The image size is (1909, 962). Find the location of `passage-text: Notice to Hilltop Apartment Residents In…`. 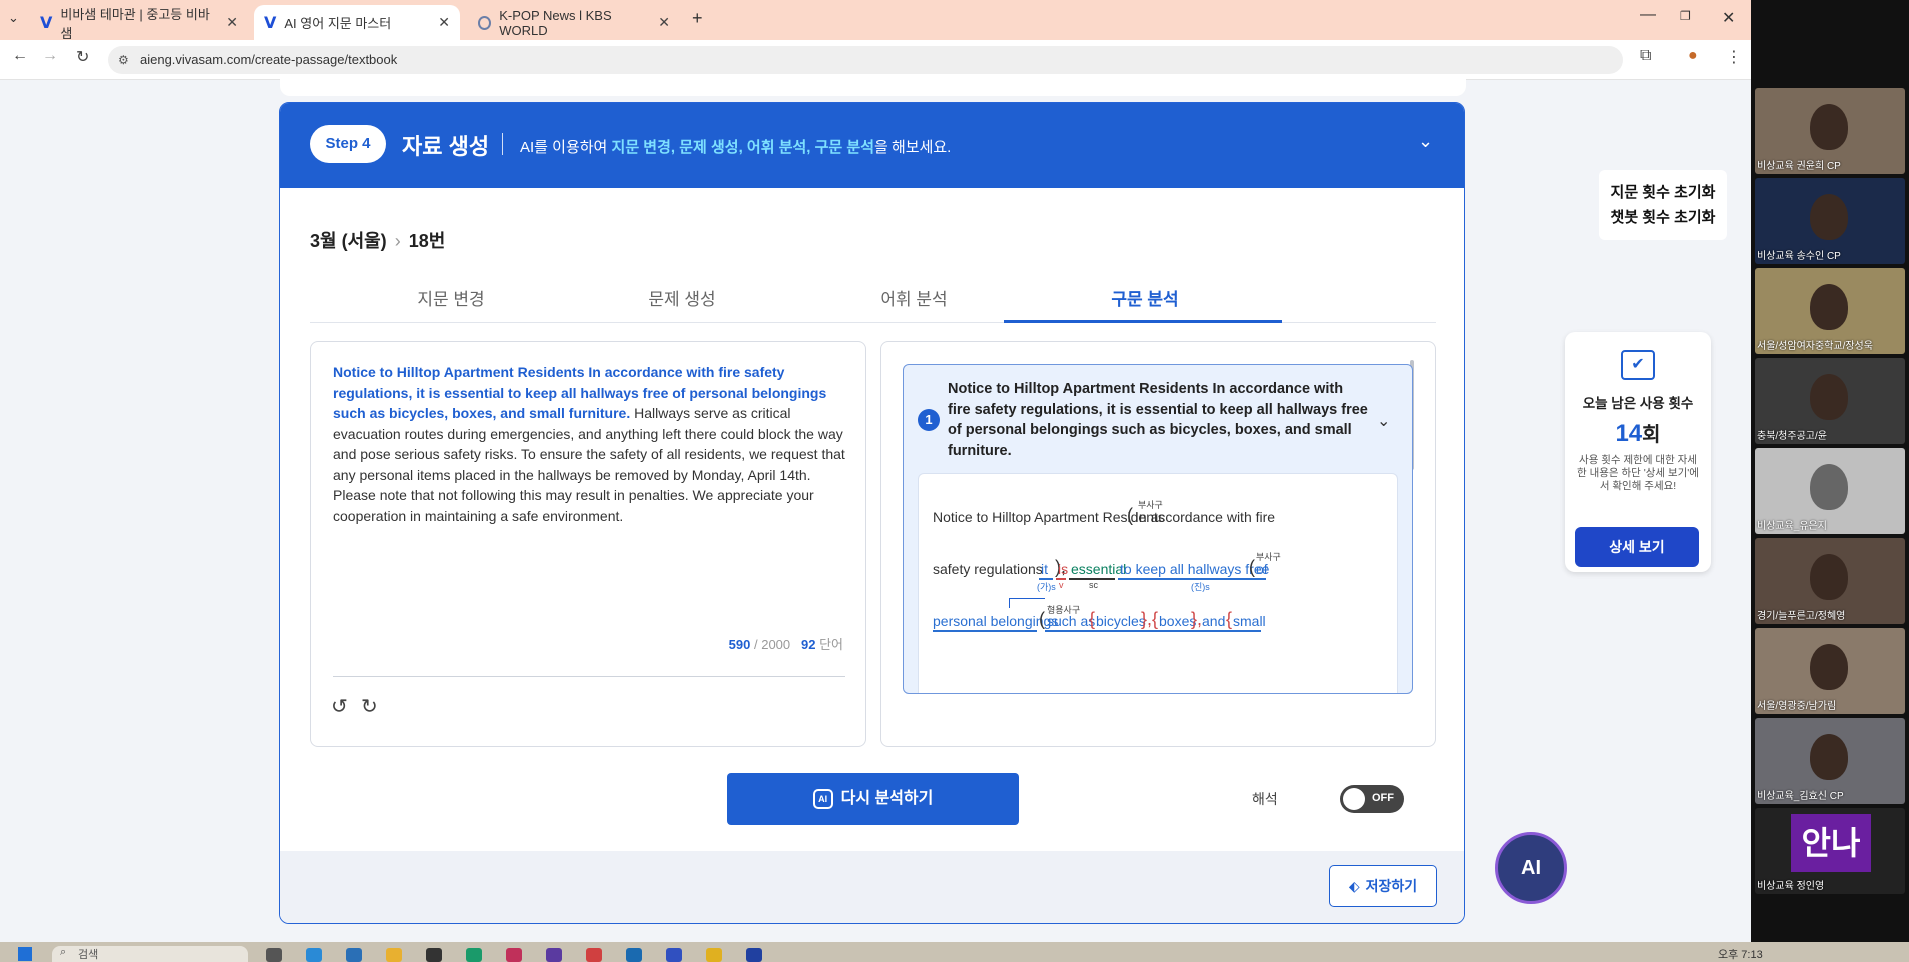

passage-text: Notice to Hilltop Apartment Residents In… is located at coordinates (589, 444).